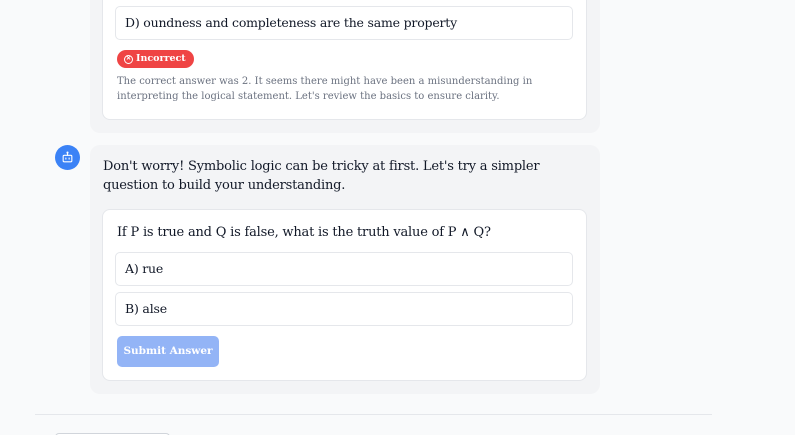 Image resolution: width=795 pixels, height=435 pixels. I want to click on chat-divider, so click(373, 414).